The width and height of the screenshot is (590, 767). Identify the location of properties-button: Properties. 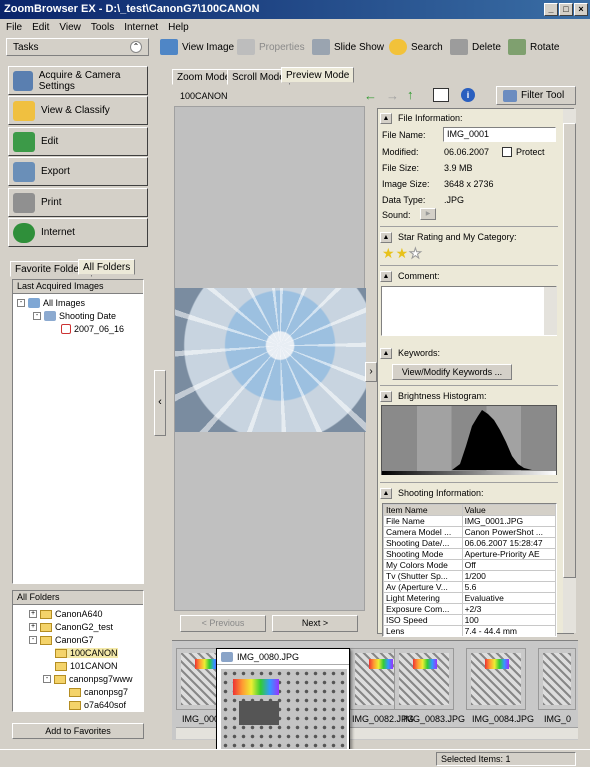
(271, 47).